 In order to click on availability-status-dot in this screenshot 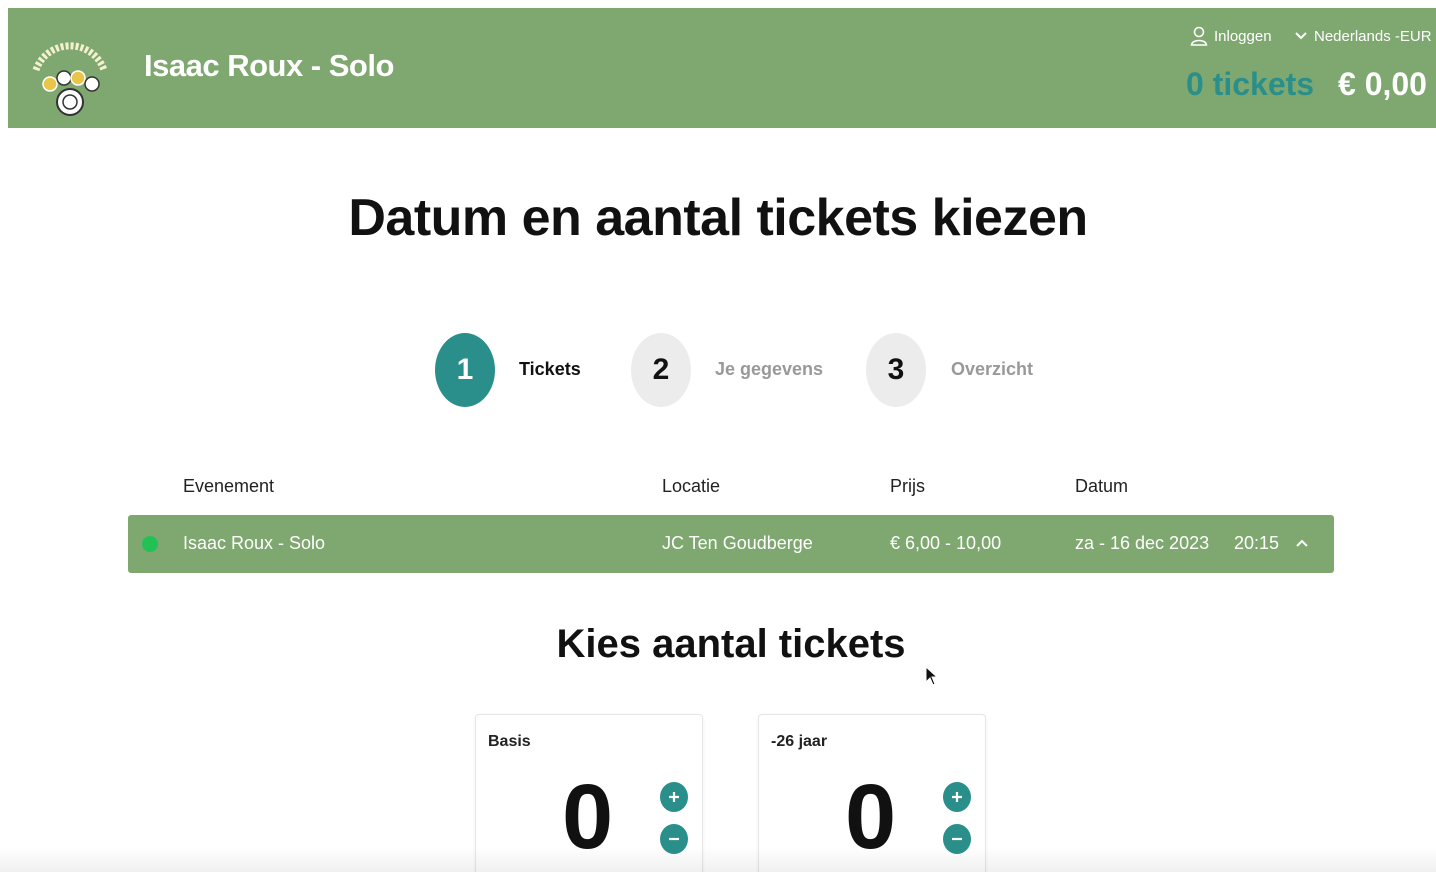, I will do `click(150, 544)`.